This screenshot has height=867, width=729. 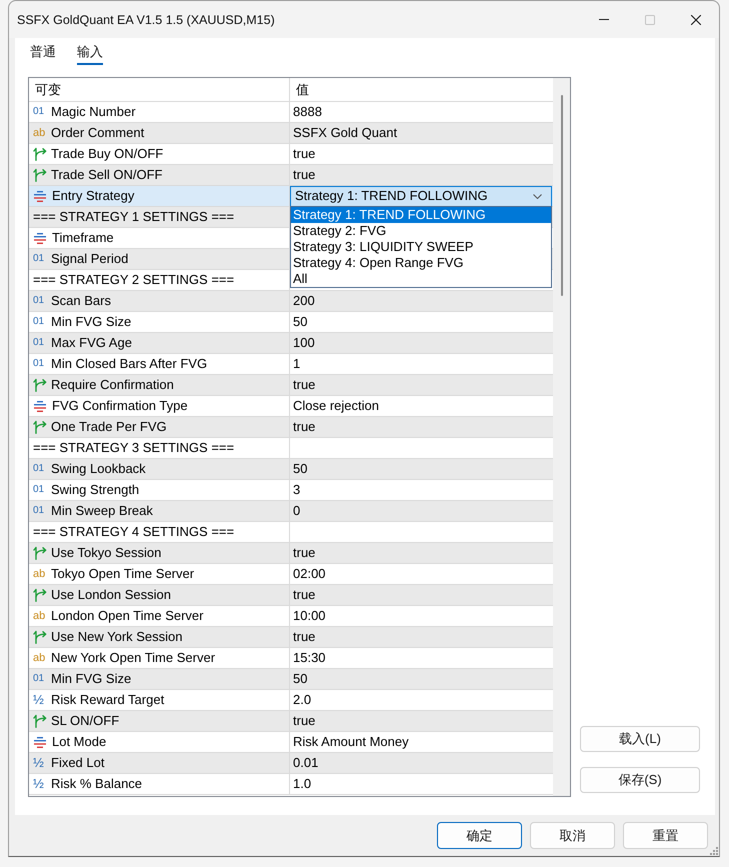 What do you see at coordinates (117, 637) in the screenshot?
I see `parameter-name: Use New York Session` at bounding box center [117, 637].